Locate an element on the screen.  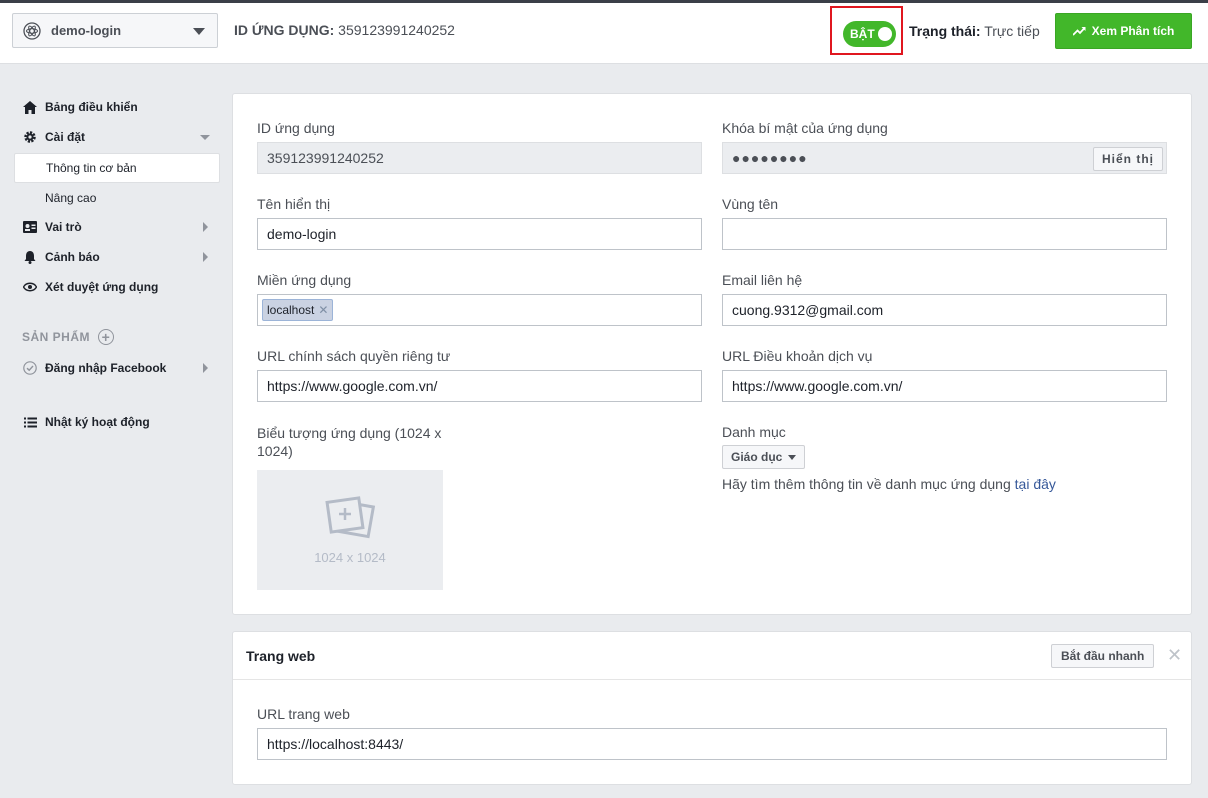
app-status: Trạng thái: Trực tiếp is located at coordinates (974, 31).